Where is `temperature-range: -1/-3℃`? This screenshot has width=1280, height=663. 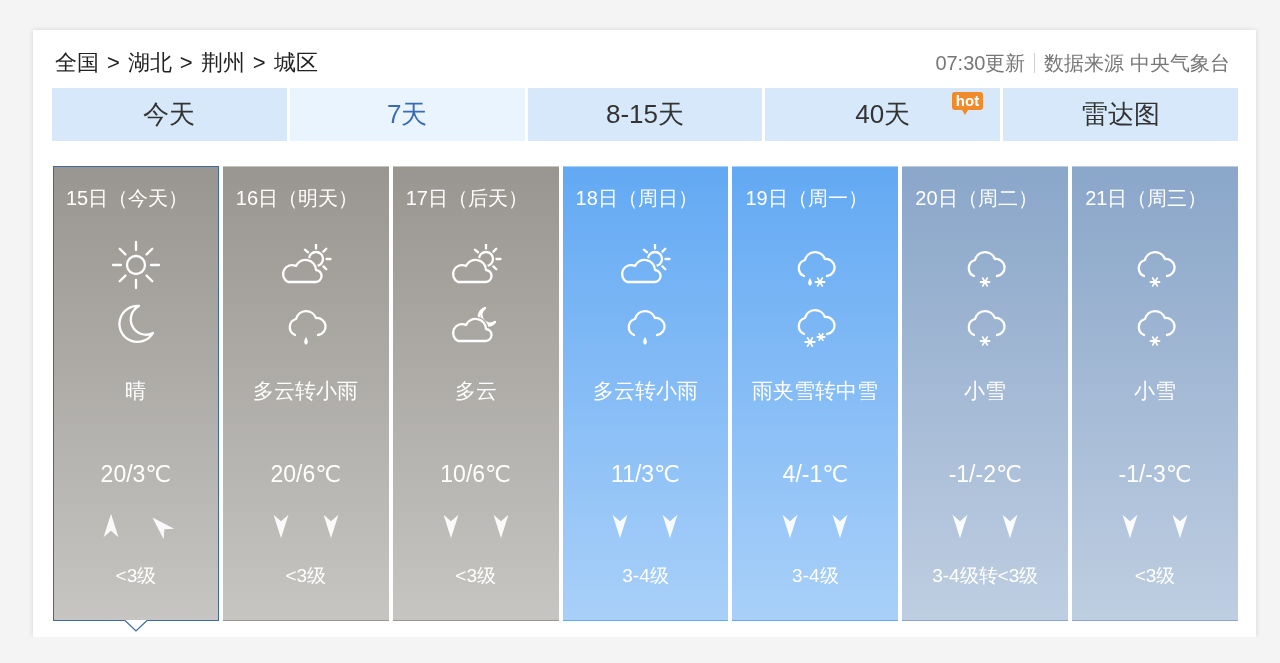
temperature-range: -1/-3℃ is located at coordinates (1155, 474).